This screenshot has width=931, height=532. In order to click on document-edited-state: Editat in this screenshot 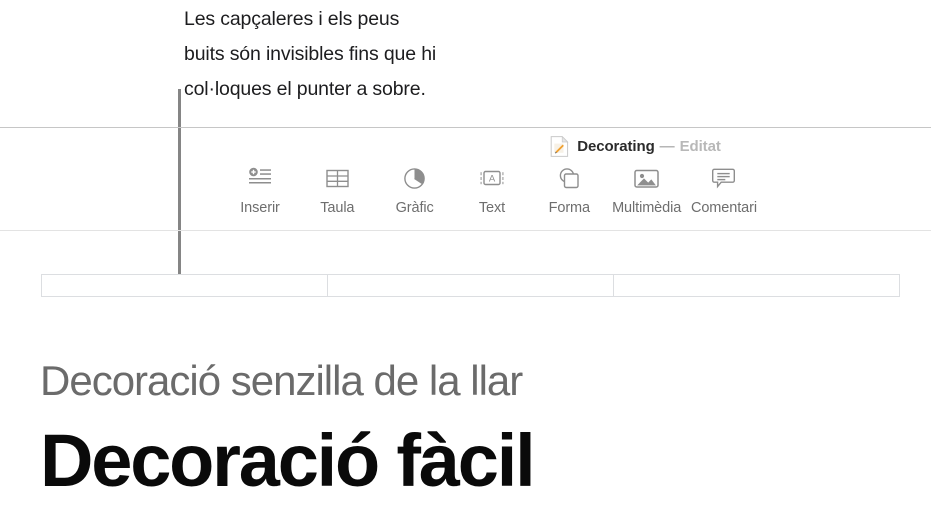, I will do `click(700, 146)`.